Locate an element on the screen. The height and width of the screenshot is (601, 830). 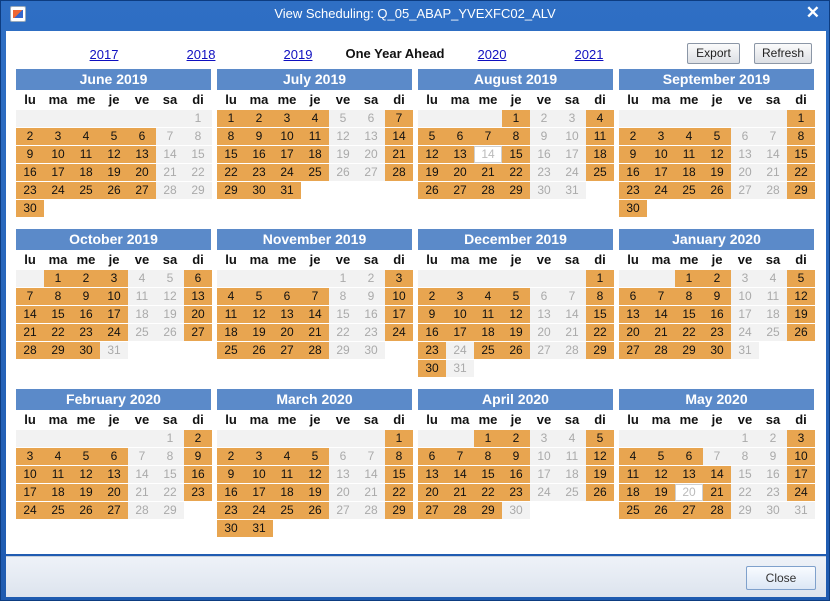
year-link-2020: 2020 is located at coordinates (492, 54).